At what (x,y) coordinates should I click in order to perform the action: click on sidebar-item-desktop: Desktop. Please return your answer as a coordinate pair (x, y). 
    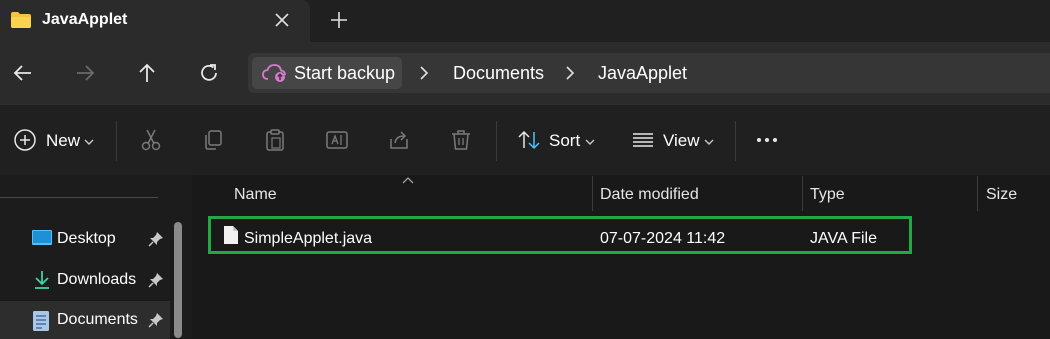
    Looking at the image, I should click on (85, 239).